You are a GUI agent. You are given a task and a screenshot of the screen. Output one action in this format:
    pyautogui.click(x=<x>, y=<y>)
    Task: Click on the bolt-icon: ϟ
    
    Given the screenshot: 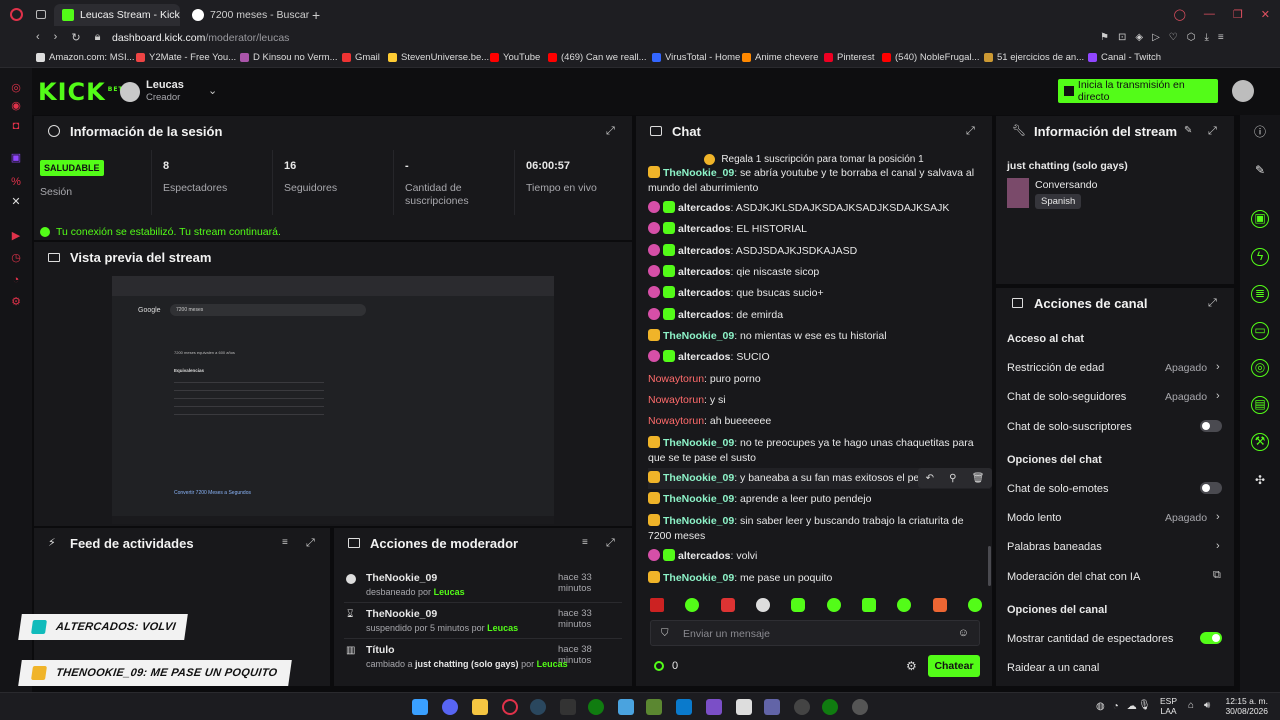 What is the action you would take?
    pyautogui.click(x=1260, y=257)
    